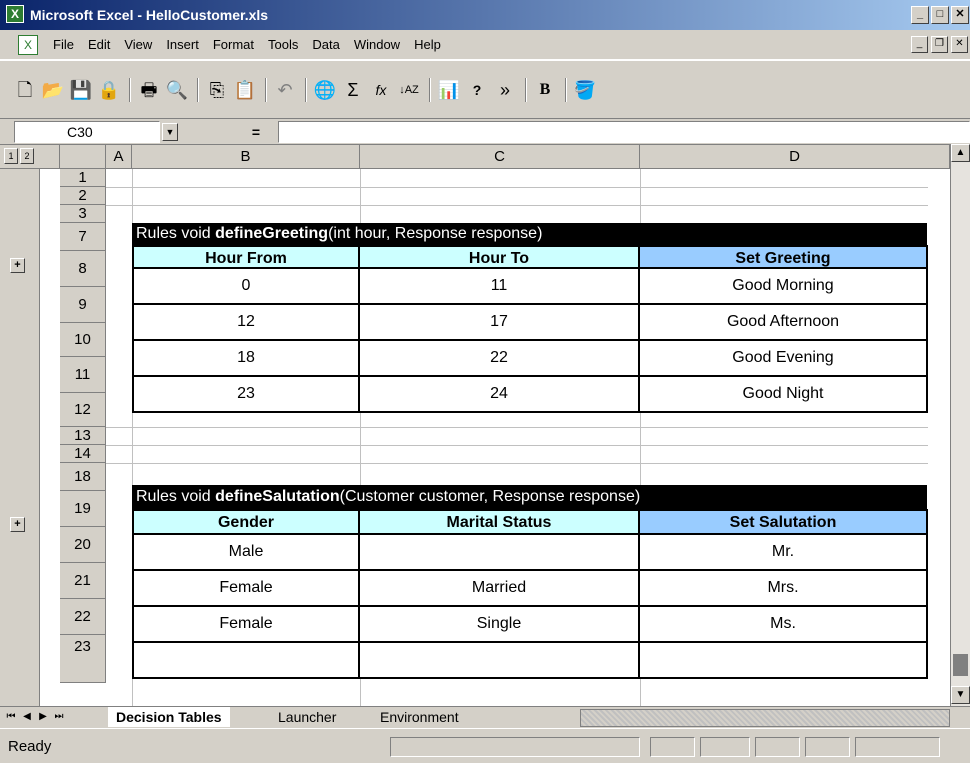  What do you see at coordinates (585, 90) in the screenshot?
I see `fill-color-icon: 🪣` at bounding box center [585, 90].